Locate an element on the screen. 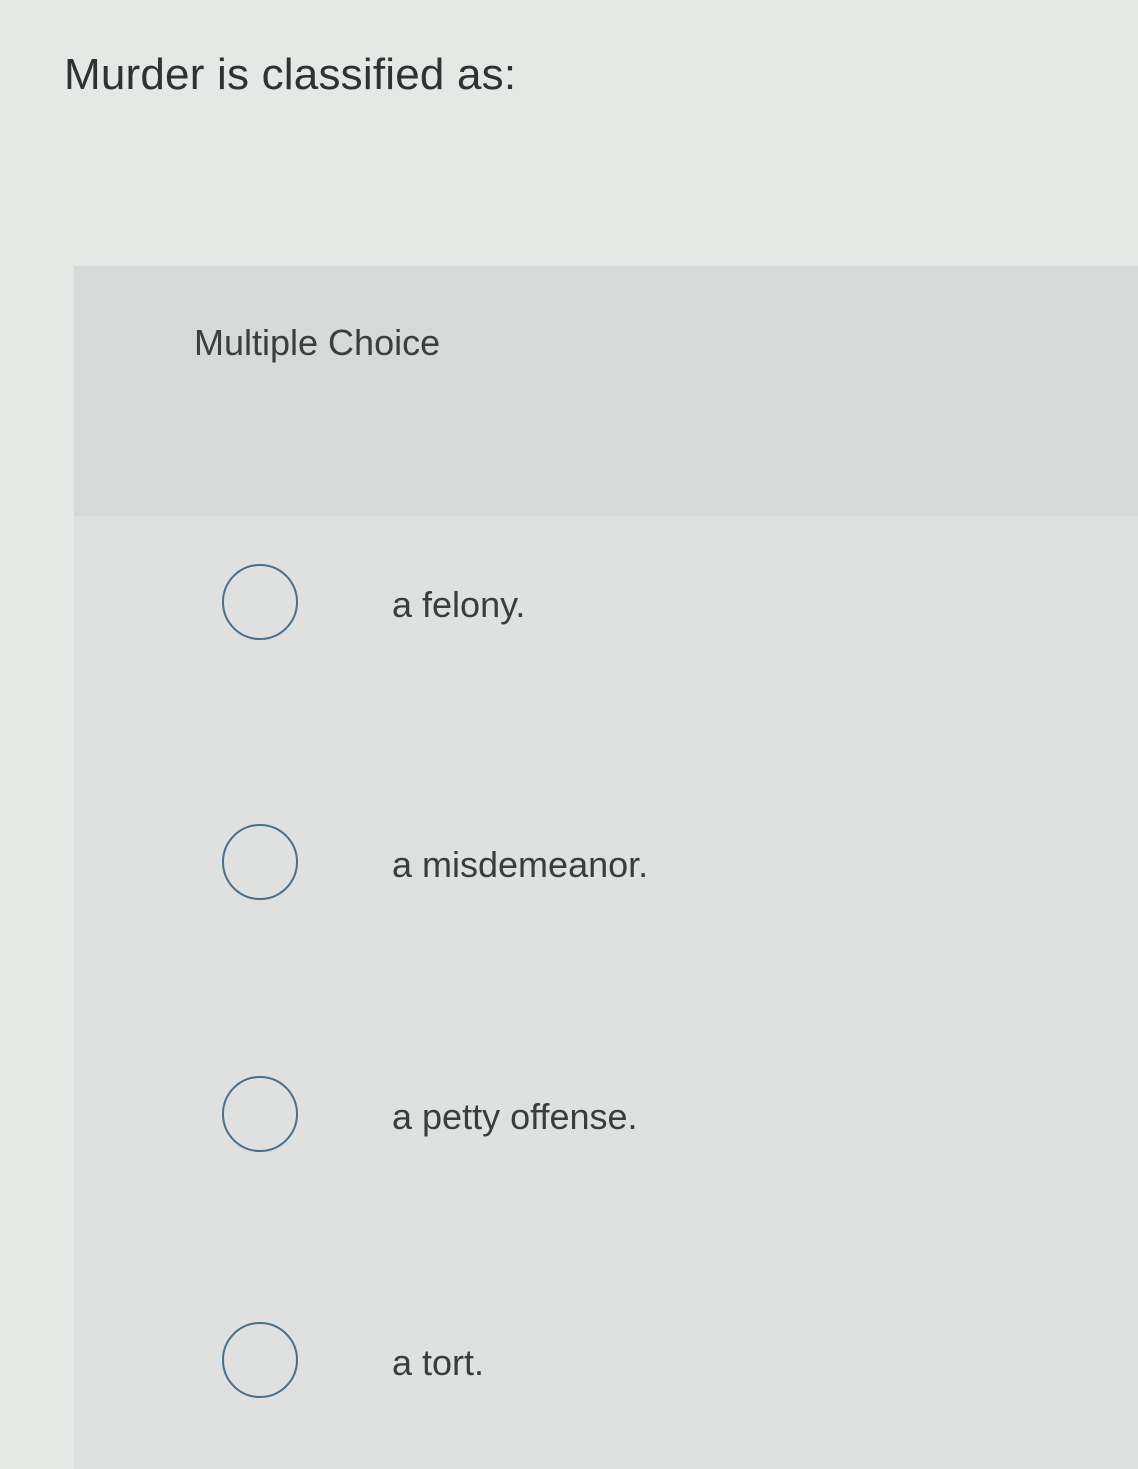  radio-button-felony is located at coordinates (260, 602).